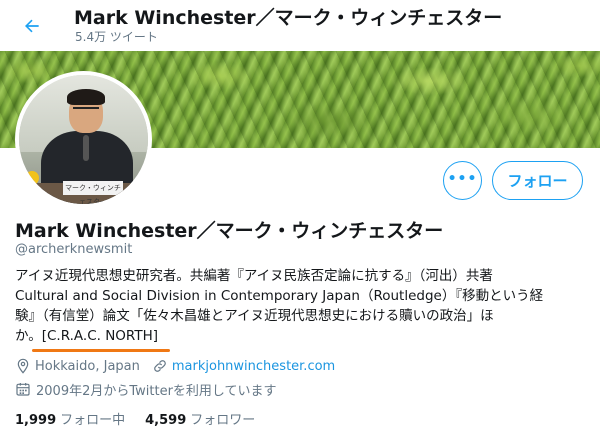 The image size is (600, 445). What do you see at coordinates (23, 389) in the screenshot?
I see `calendar-icon` at bounding box center [23, 389].